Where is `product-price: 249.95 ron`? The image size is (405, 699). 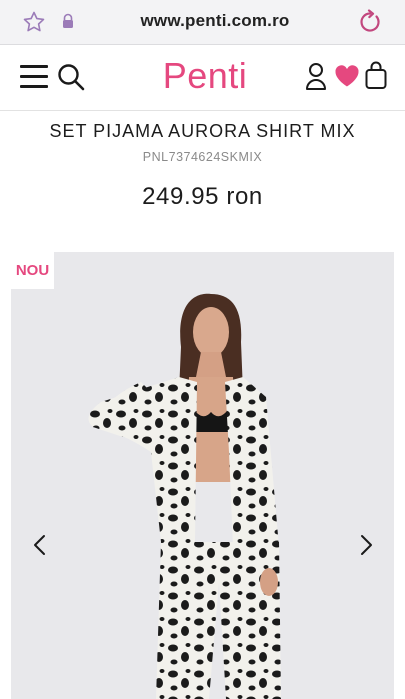 product-price: 249.95 ron is located at coordinates (202, 196).